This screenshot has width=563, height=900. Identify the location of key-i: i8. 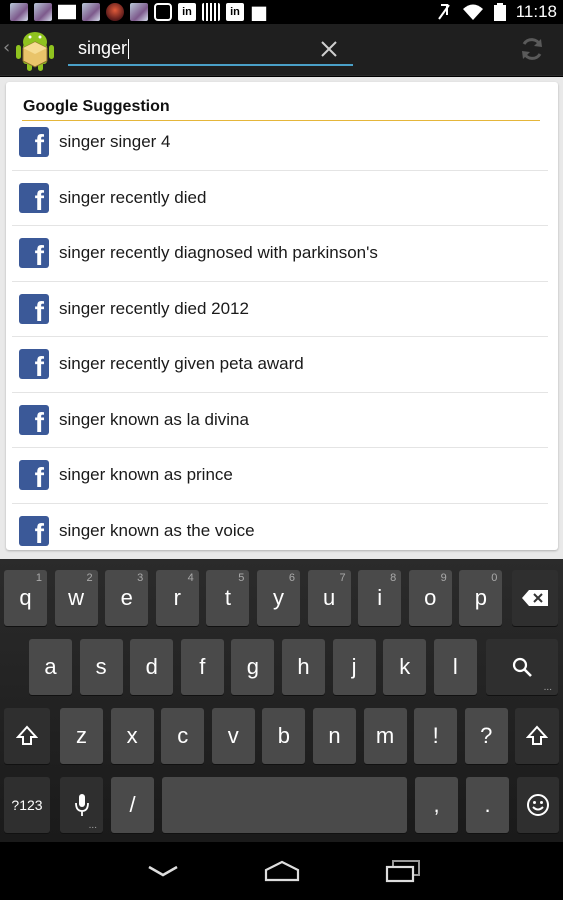
(380, 598).